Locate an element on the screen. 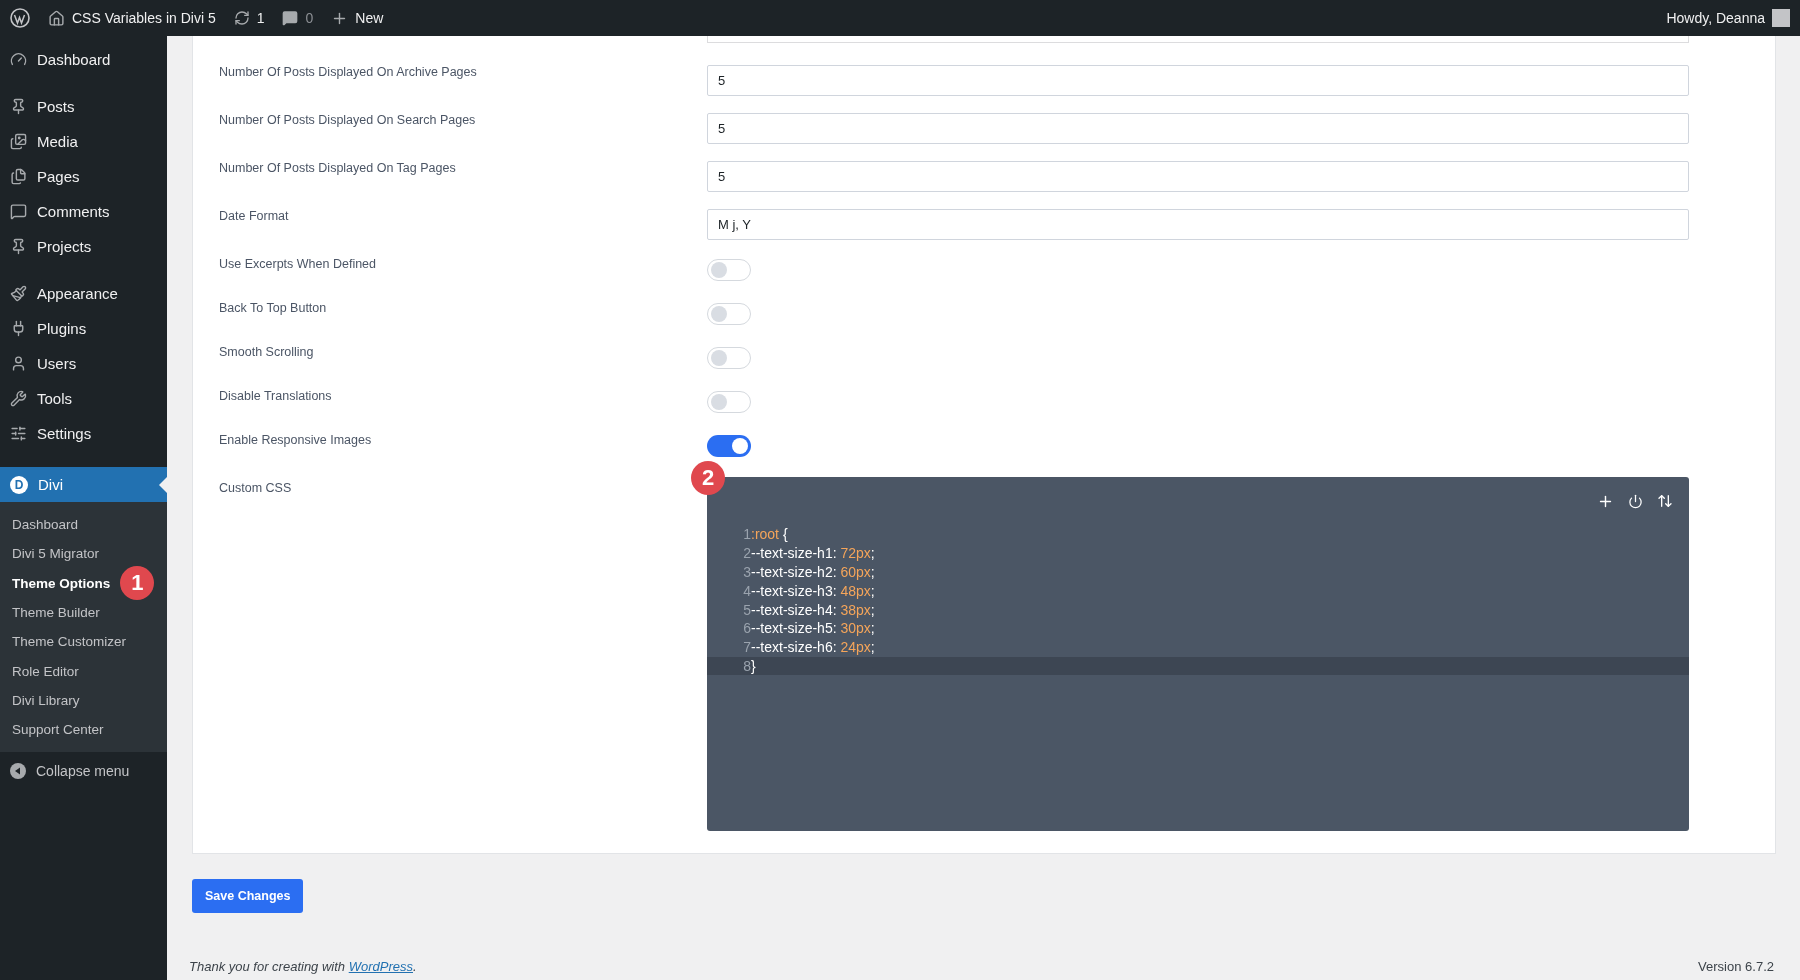 This screenshot has width=1800, height=980. code-line: :root { is located at coordinates (769, 534).